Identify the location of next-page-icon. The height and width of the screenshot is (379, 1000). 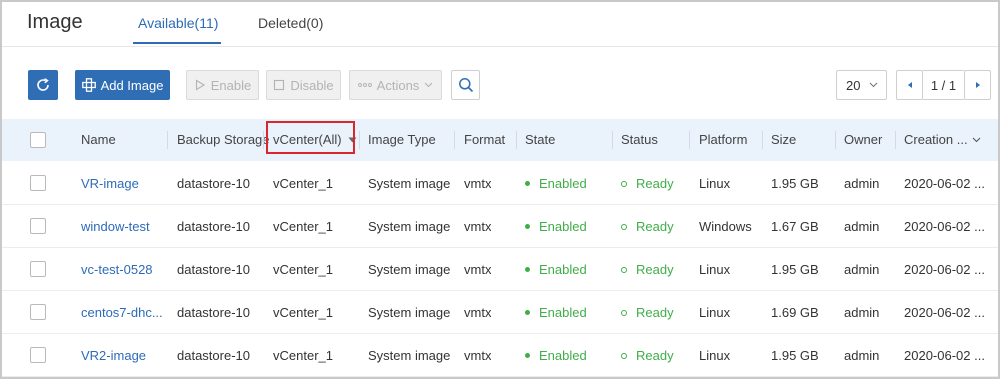
(978, 85).